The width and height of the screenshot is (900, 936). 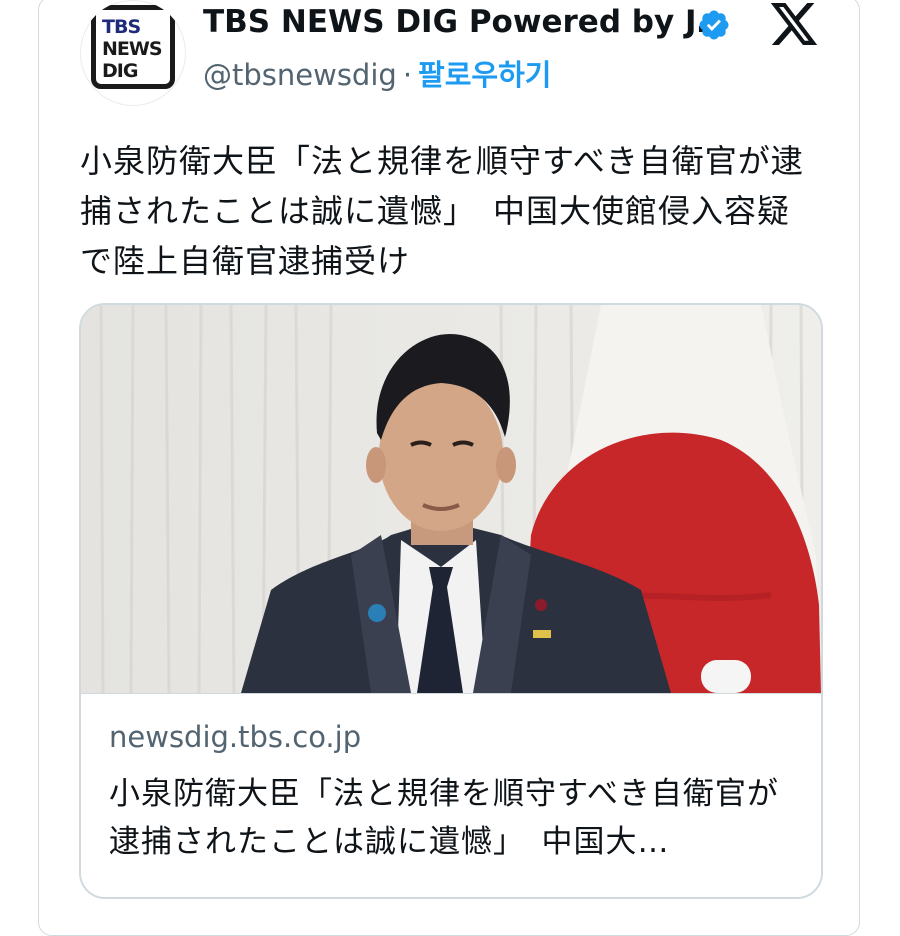 I want to click on logo-line-3: DIG, so click(x=120, y=71).